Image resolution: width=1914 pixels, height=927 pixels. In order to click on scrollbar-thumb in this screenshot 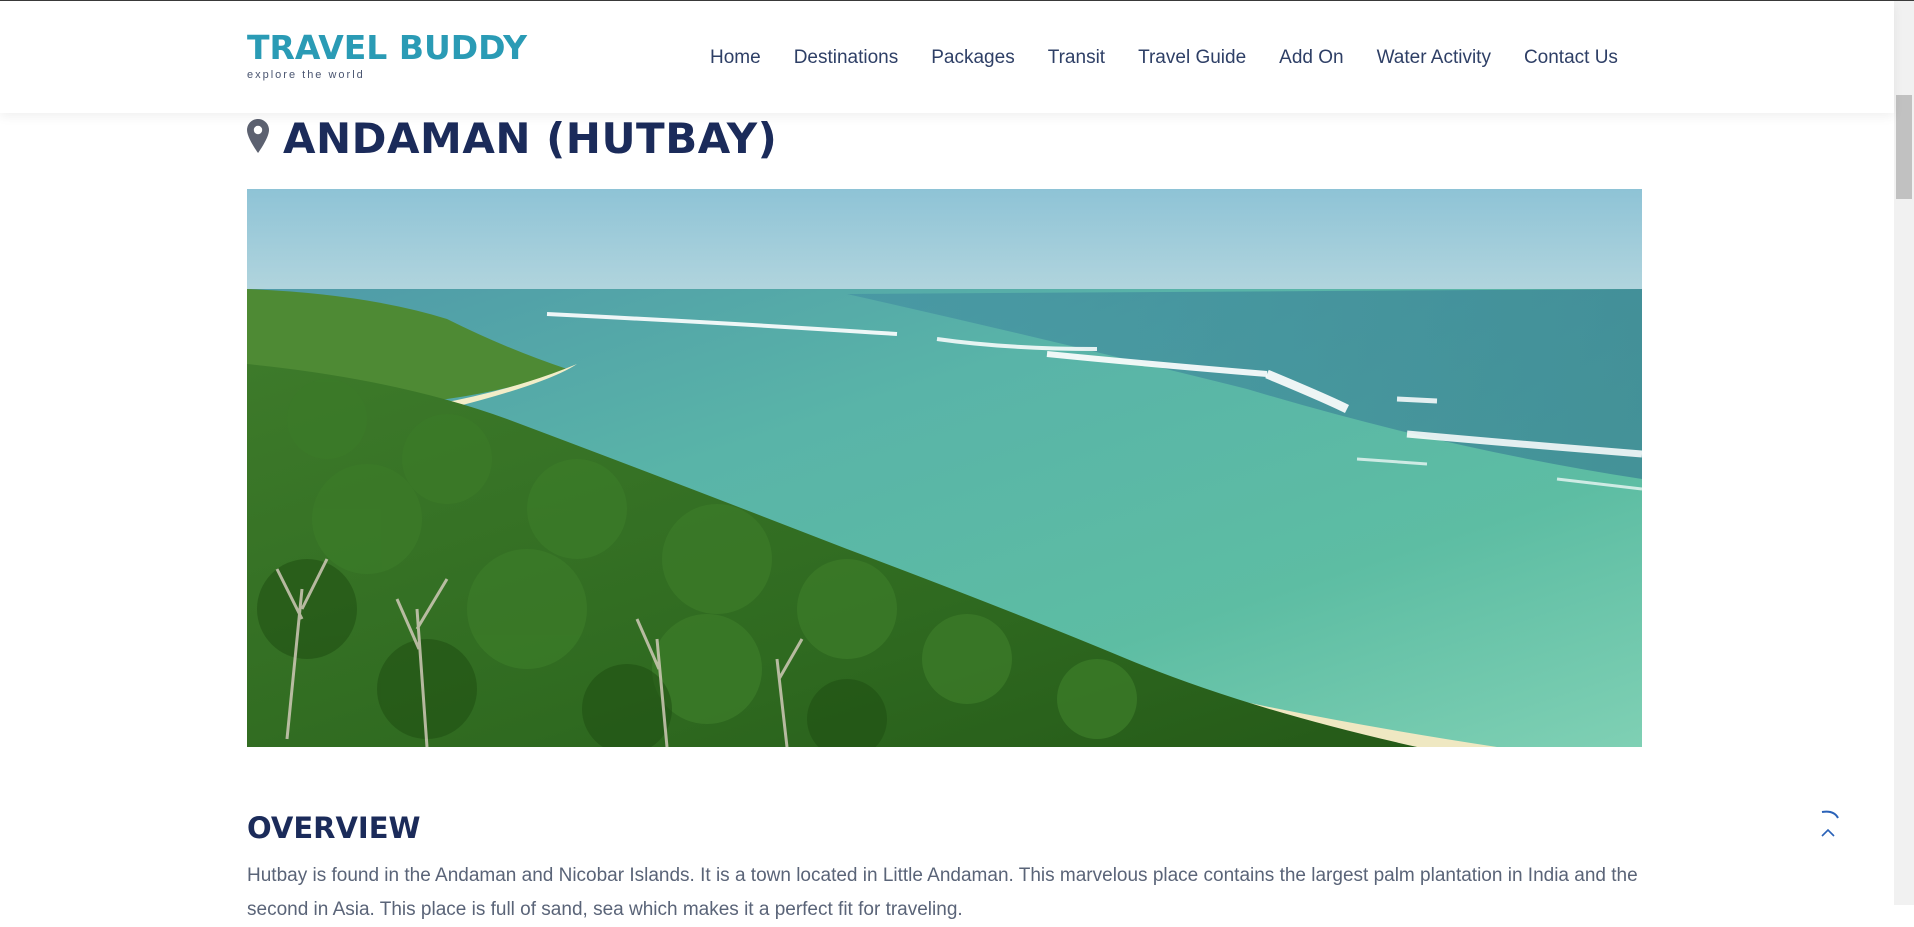, I will do `click(1904, 147)`.